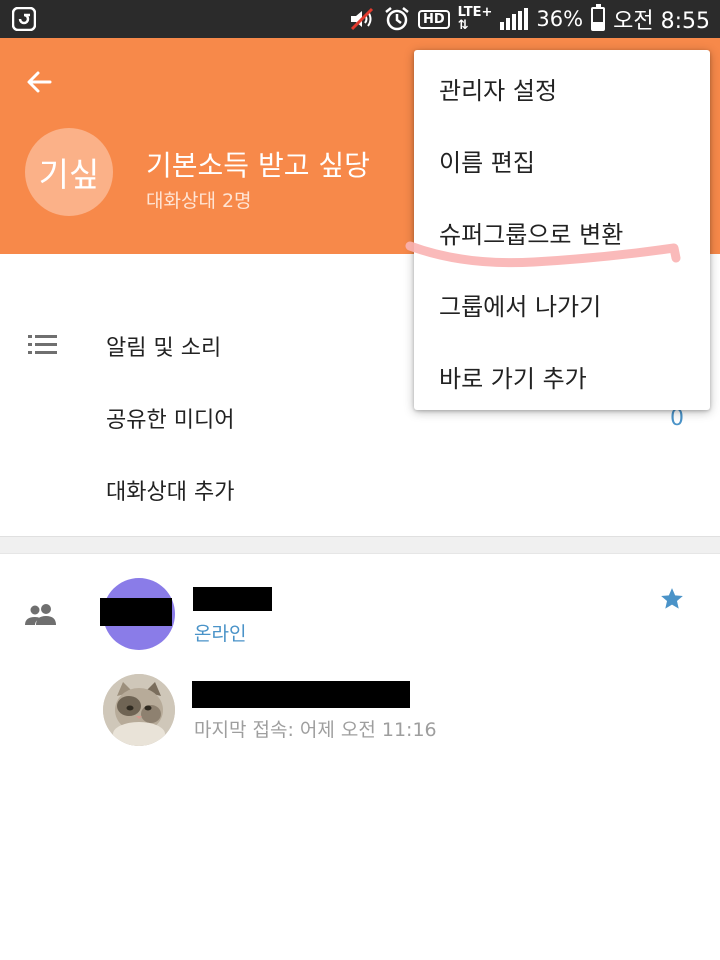  I want to click on list-icon, so click(42, 344).